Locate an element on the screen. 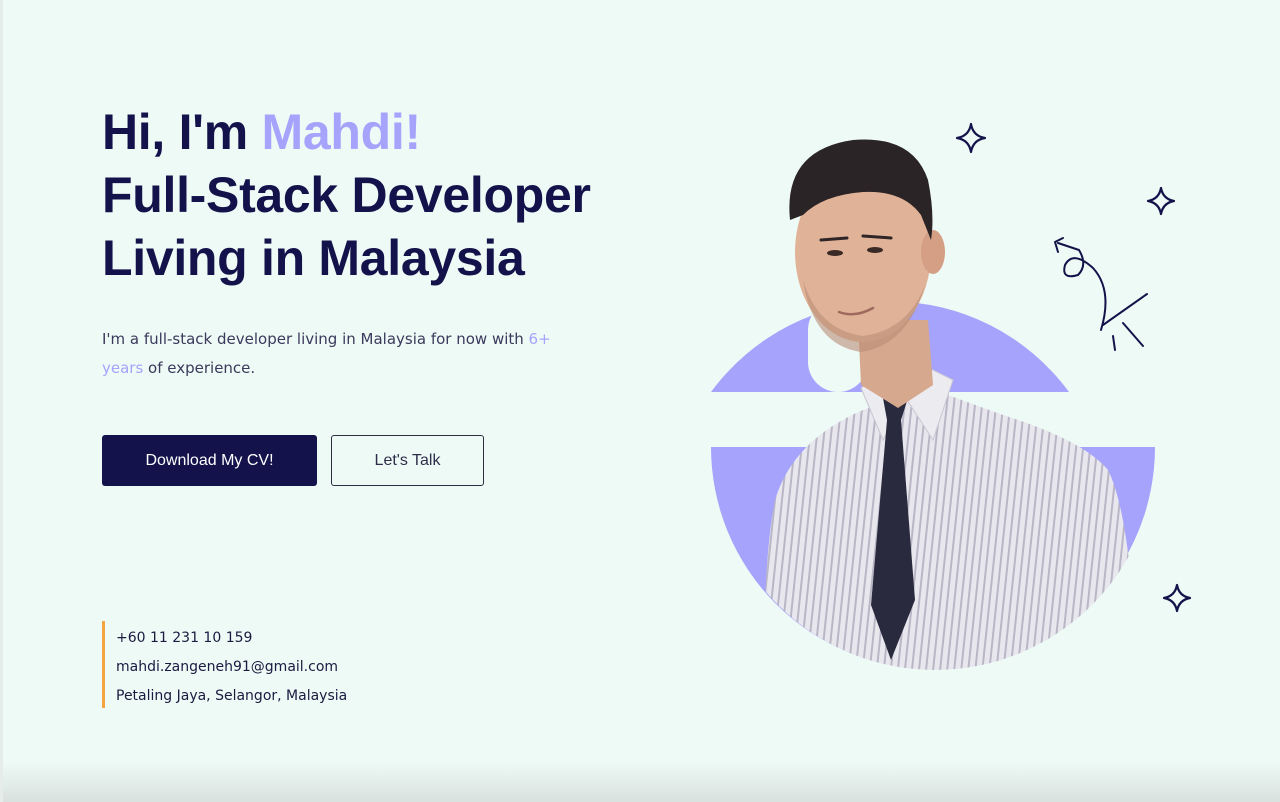 The height and width of the screenshot is (802, 1280). hero-title-line1: Full-Stack Developer is located at coordinates (346, 195).